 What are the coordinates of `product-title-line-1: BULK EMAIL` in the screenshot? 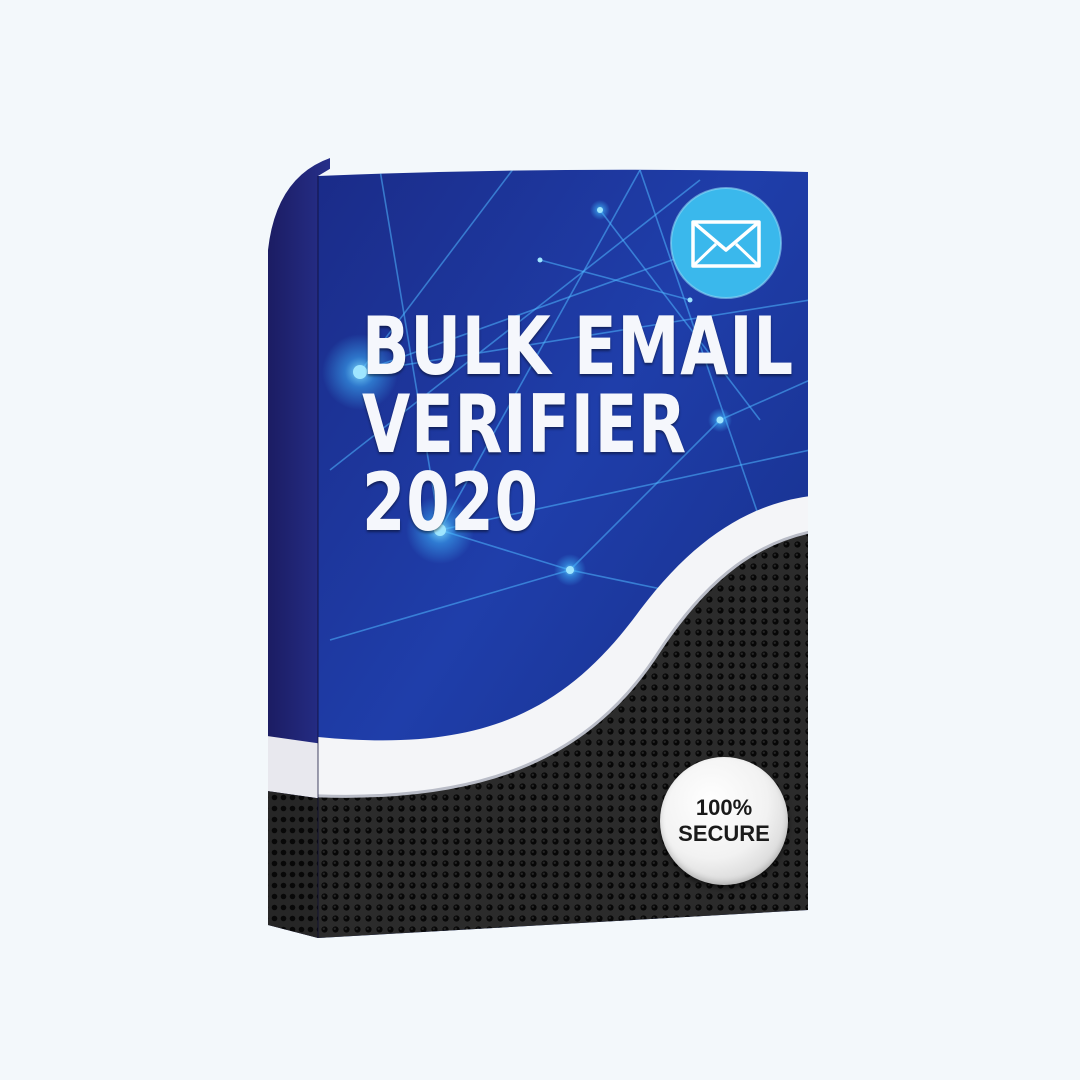 It's located at (578, 346).